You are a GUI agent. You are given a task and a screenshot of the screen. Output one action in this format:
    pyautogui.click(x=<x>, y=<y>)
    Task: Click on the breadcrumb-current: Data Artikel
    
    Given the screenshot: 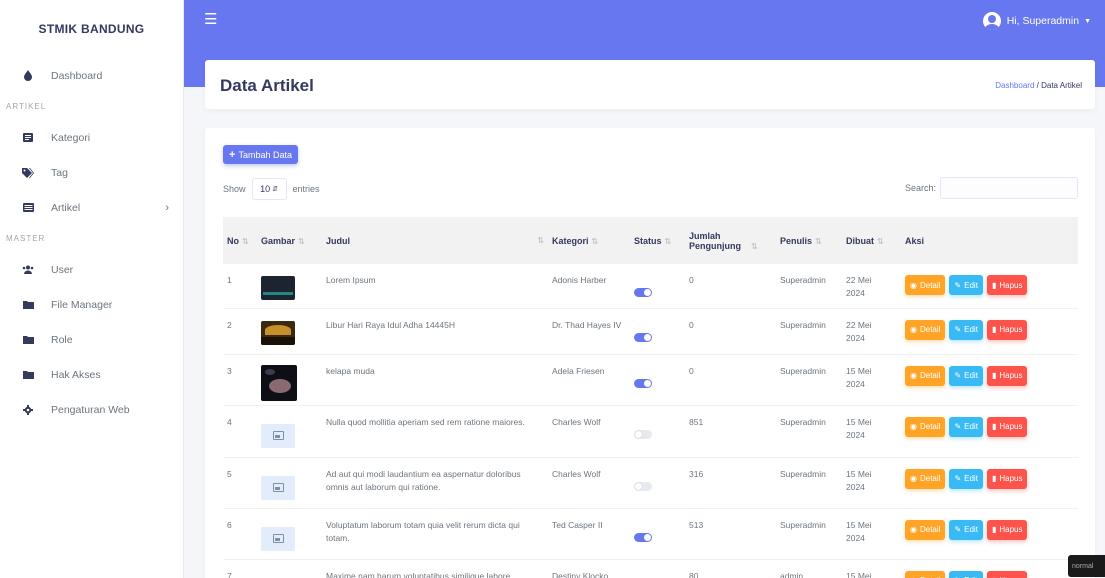 What is the action you would take?
    pyautogui.click(x=1061, y=85)
    